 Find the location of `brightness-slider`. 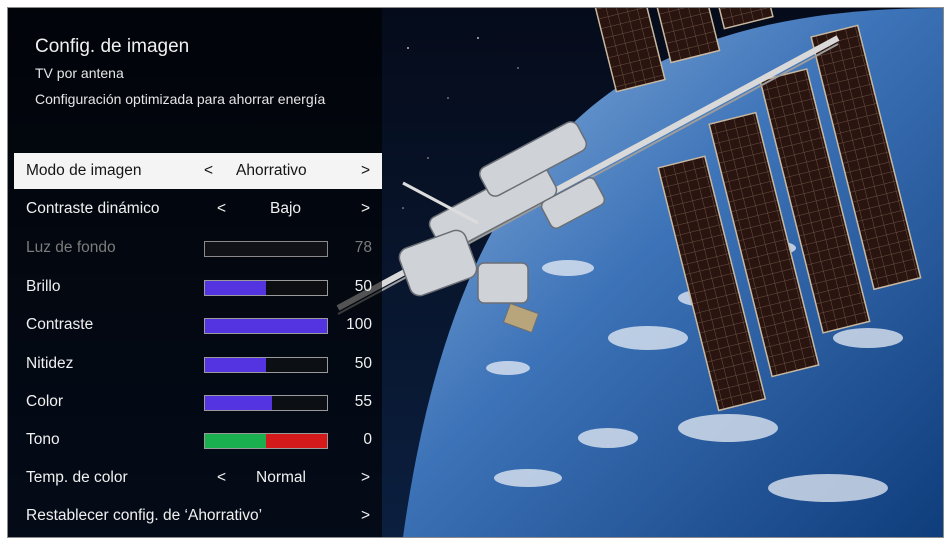

brightness-slider is located at coordinates (266, 288).